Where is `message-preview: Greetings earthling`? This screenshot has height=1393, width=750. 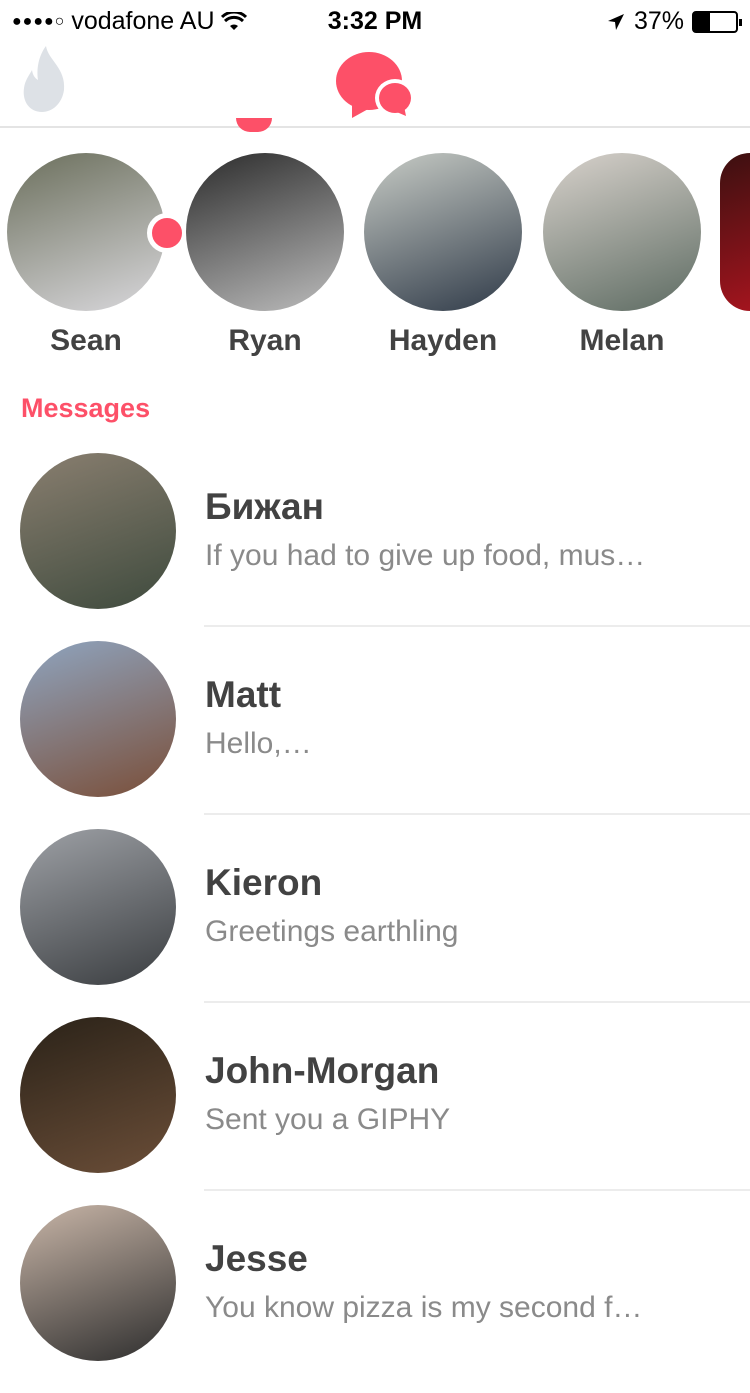 message-preview: Greetings earthling is located at coordinates (332, 931).